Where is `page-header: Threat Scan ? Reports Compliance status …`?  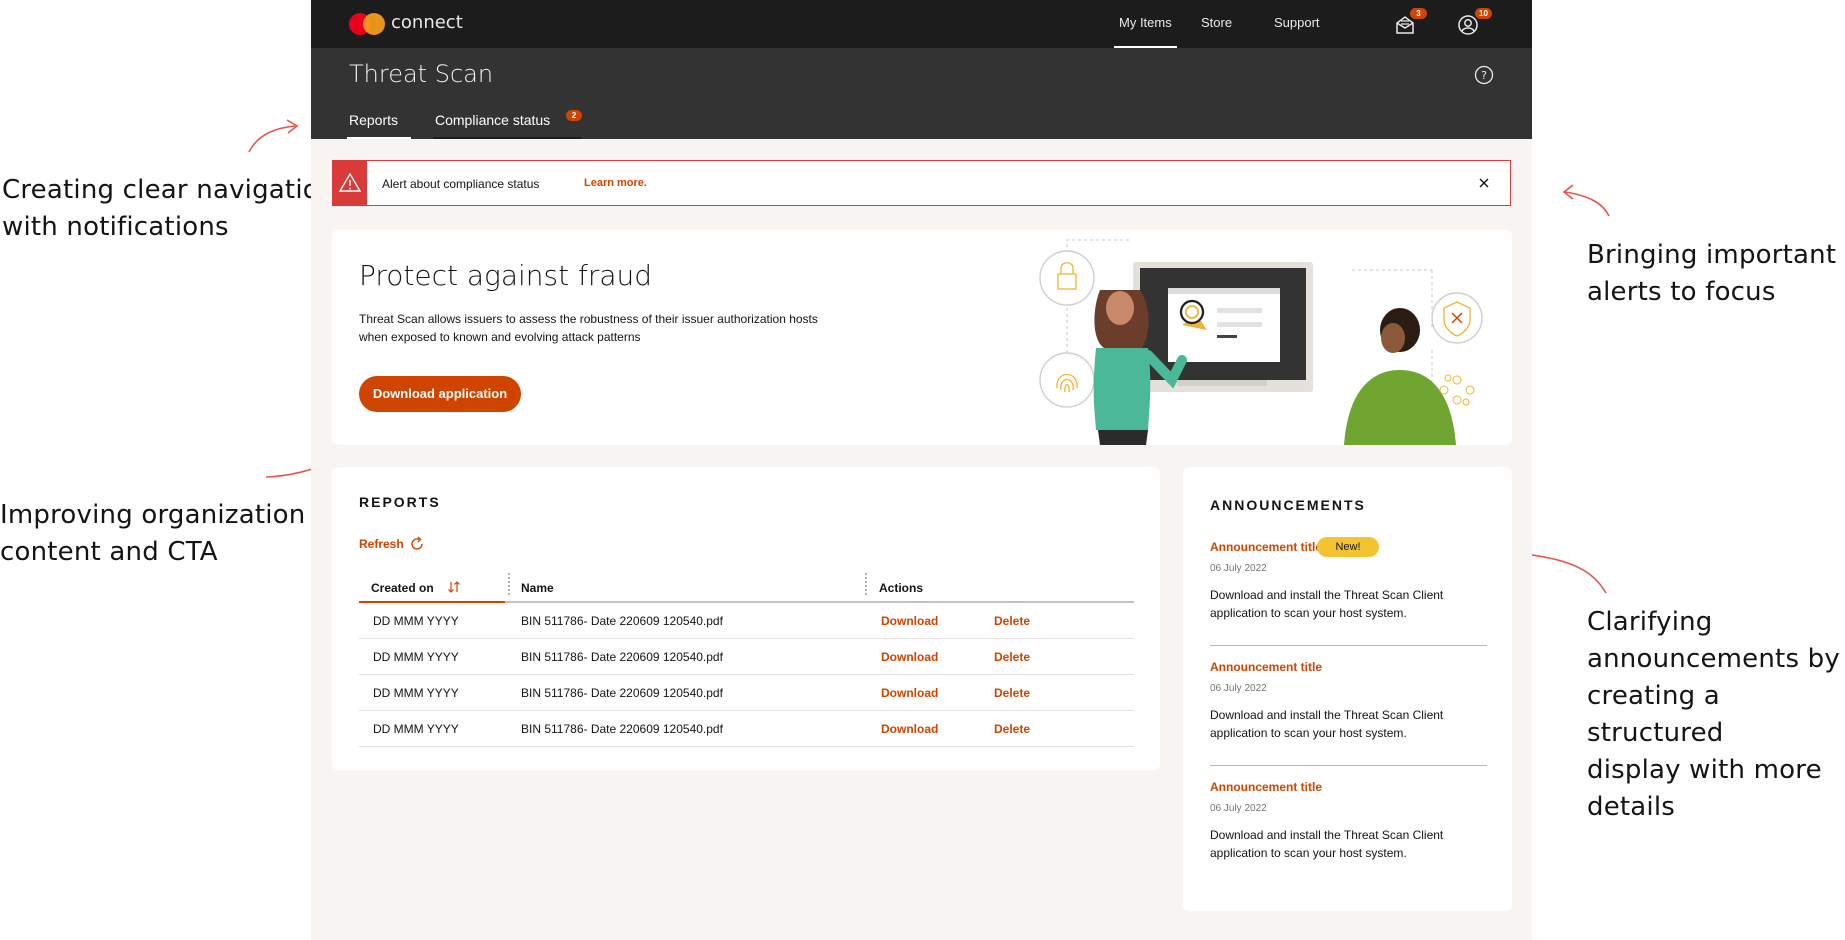
page-header: Threat Scan ? Reports Compliance status … is located at coordinates (921, 93).